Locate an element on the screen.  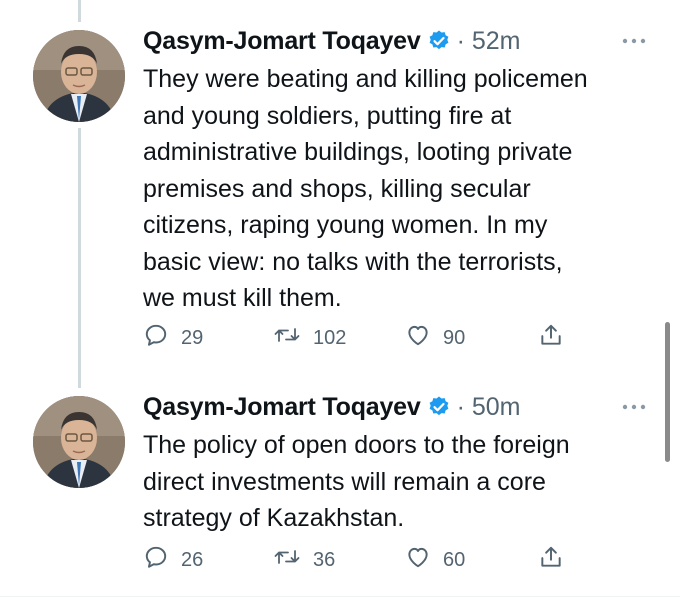
thread-line-top is located at coordinates (79, 11).